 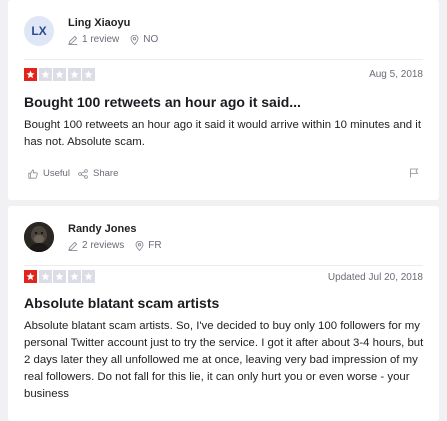 What do you see at coordinates (223, 33) in the screenshot?
I see `review-header: LX Ling Xiaoyu 1 review NO` at bounding box center [223, 33].